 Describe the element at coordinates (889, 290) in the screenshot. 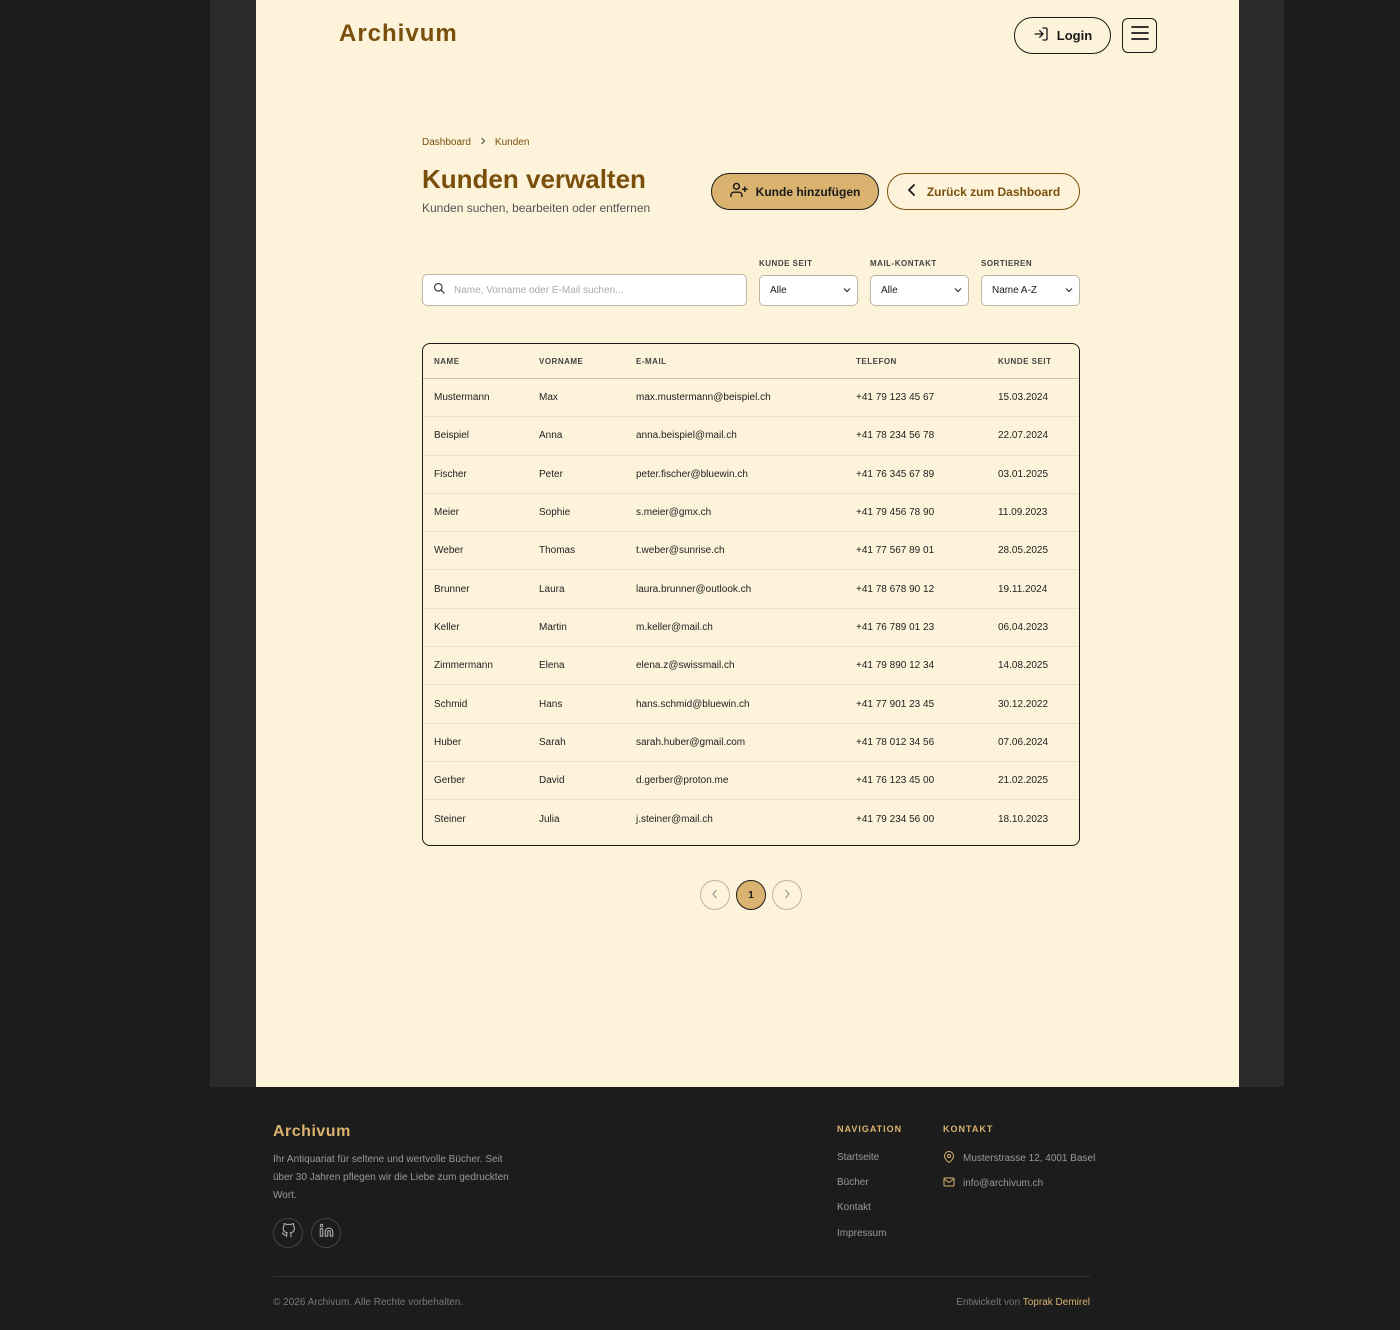

I see `filter-mail-value: Alle` at that location.